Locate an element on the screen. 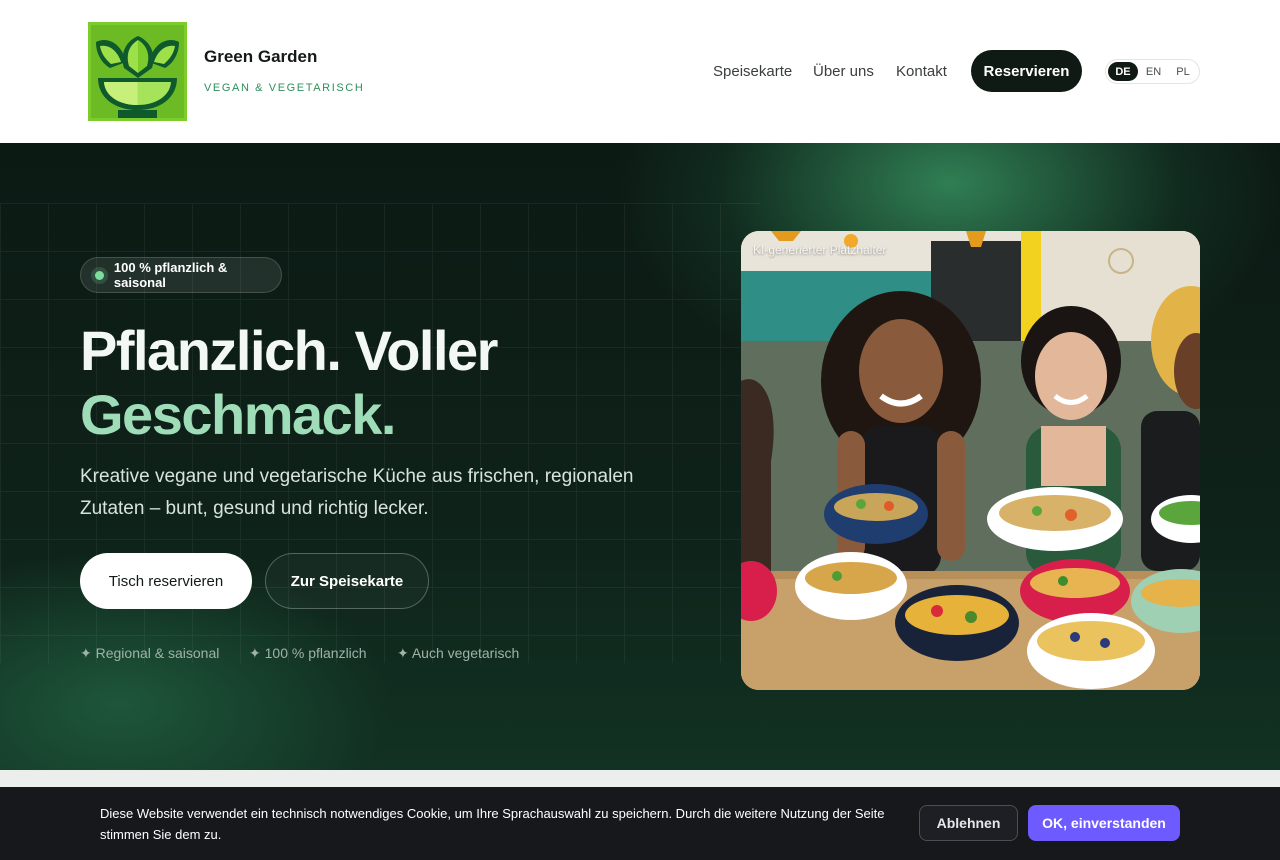 This screenshot has width=1280, height=860. lang-option-en: EN is located at coordinates (1153, 71).